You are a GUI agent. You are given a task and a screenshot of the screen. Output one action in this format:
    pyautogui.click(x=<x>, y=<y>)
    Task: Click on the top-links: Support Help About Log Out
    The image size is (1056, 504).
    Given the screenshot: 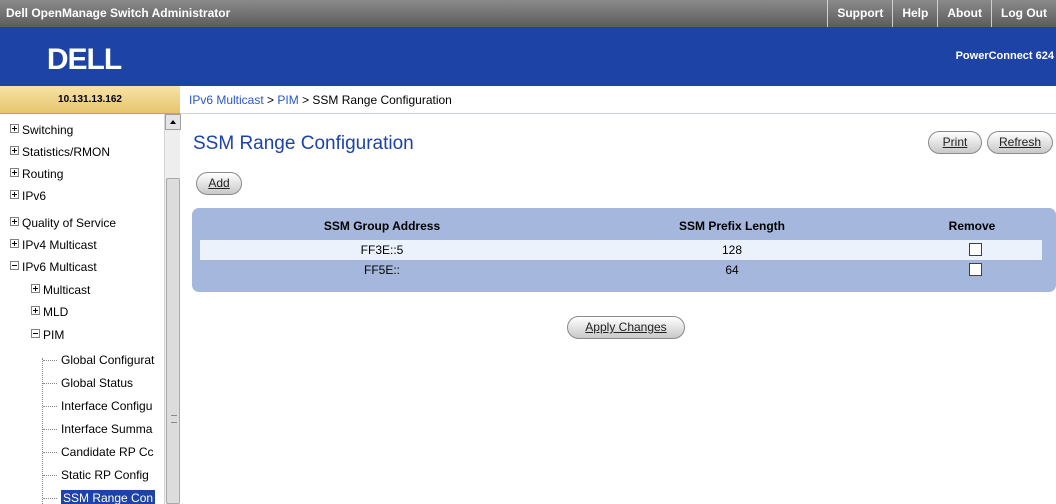 What is the action you would take?
    pyautogui.click(x=941, y=13)
    